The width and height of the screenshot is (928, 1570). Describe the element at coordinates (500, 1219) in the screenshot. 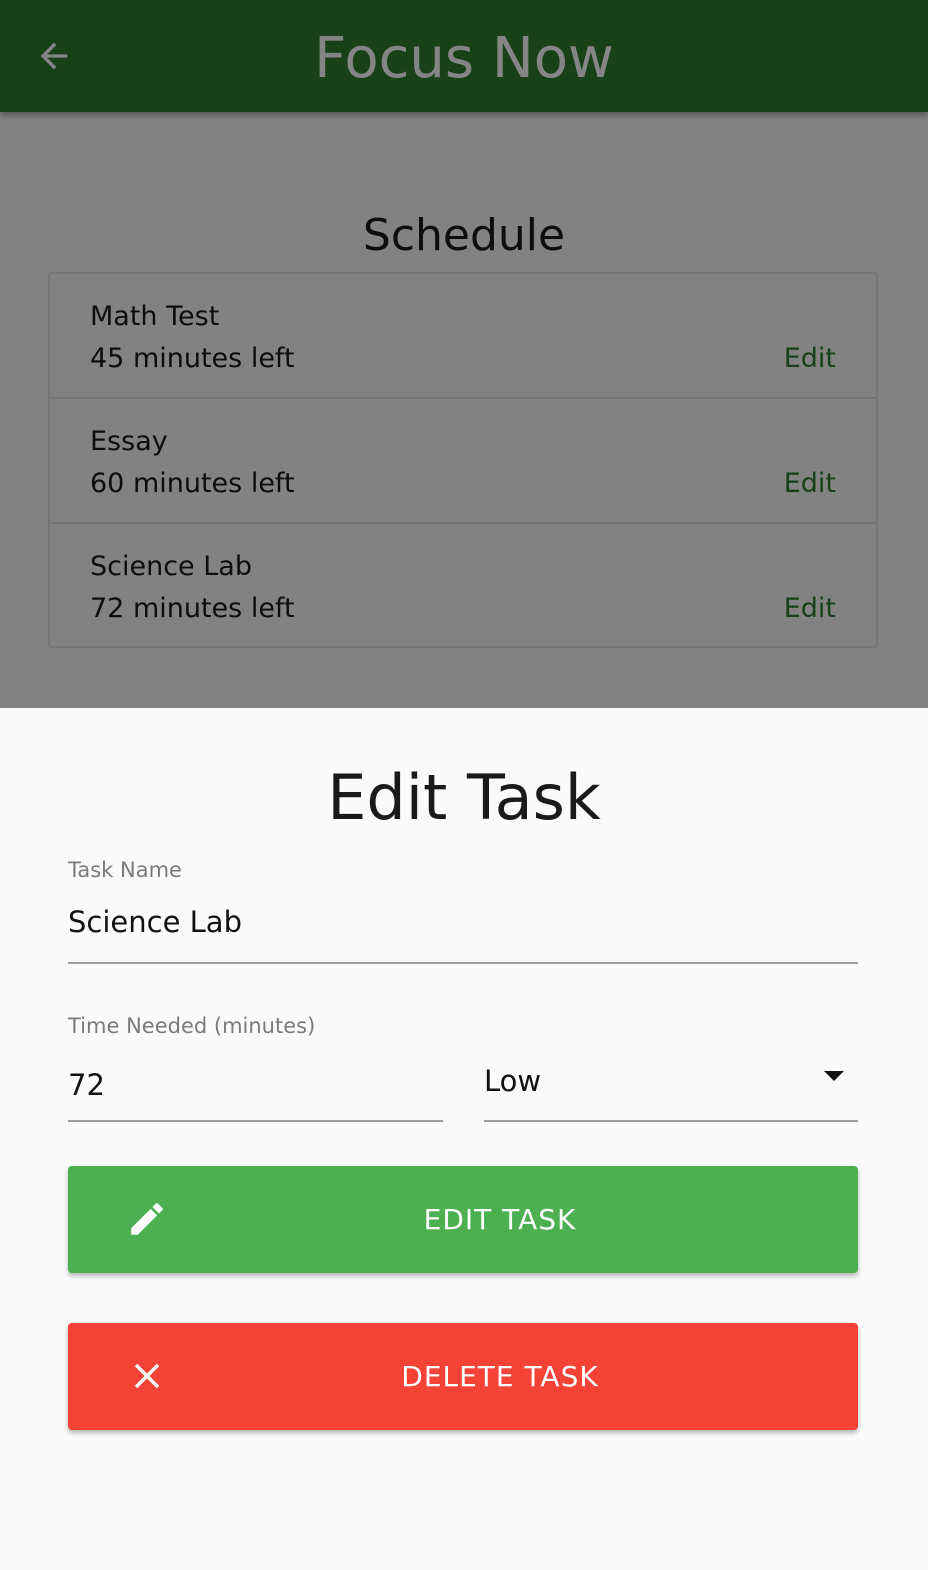

I see `edit-task-button-label: EDIT TASK` at that location.